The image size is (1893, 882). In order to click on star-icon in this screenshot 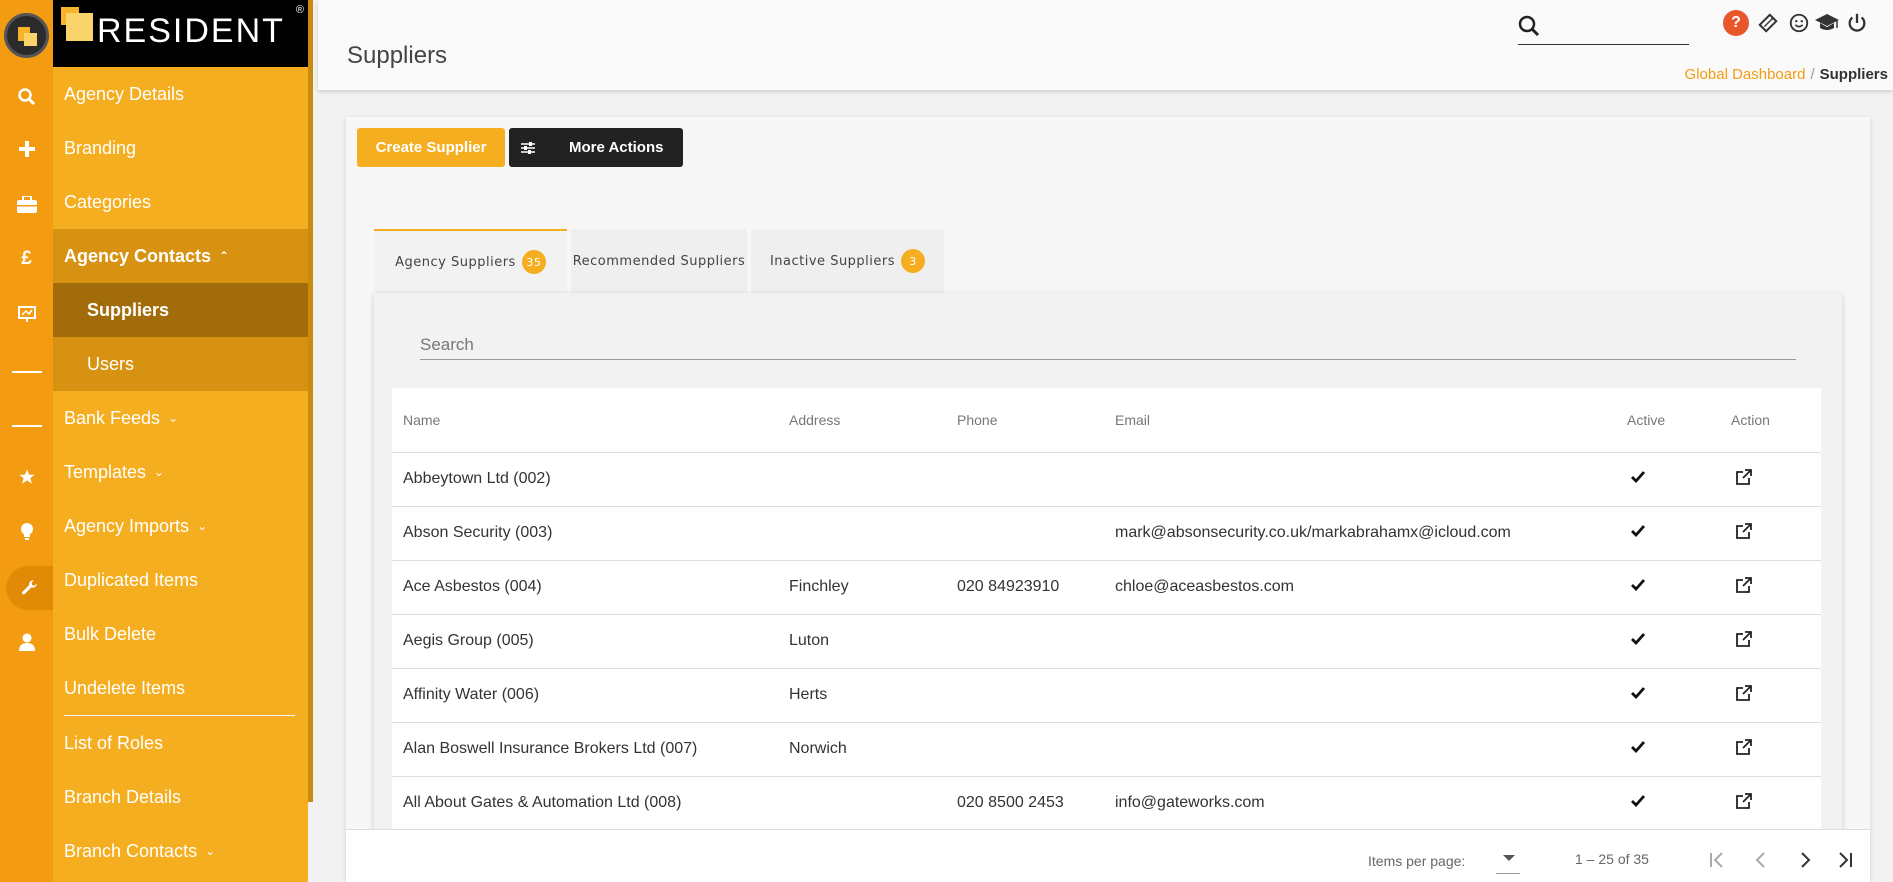, I will do `click(26, 477)`.